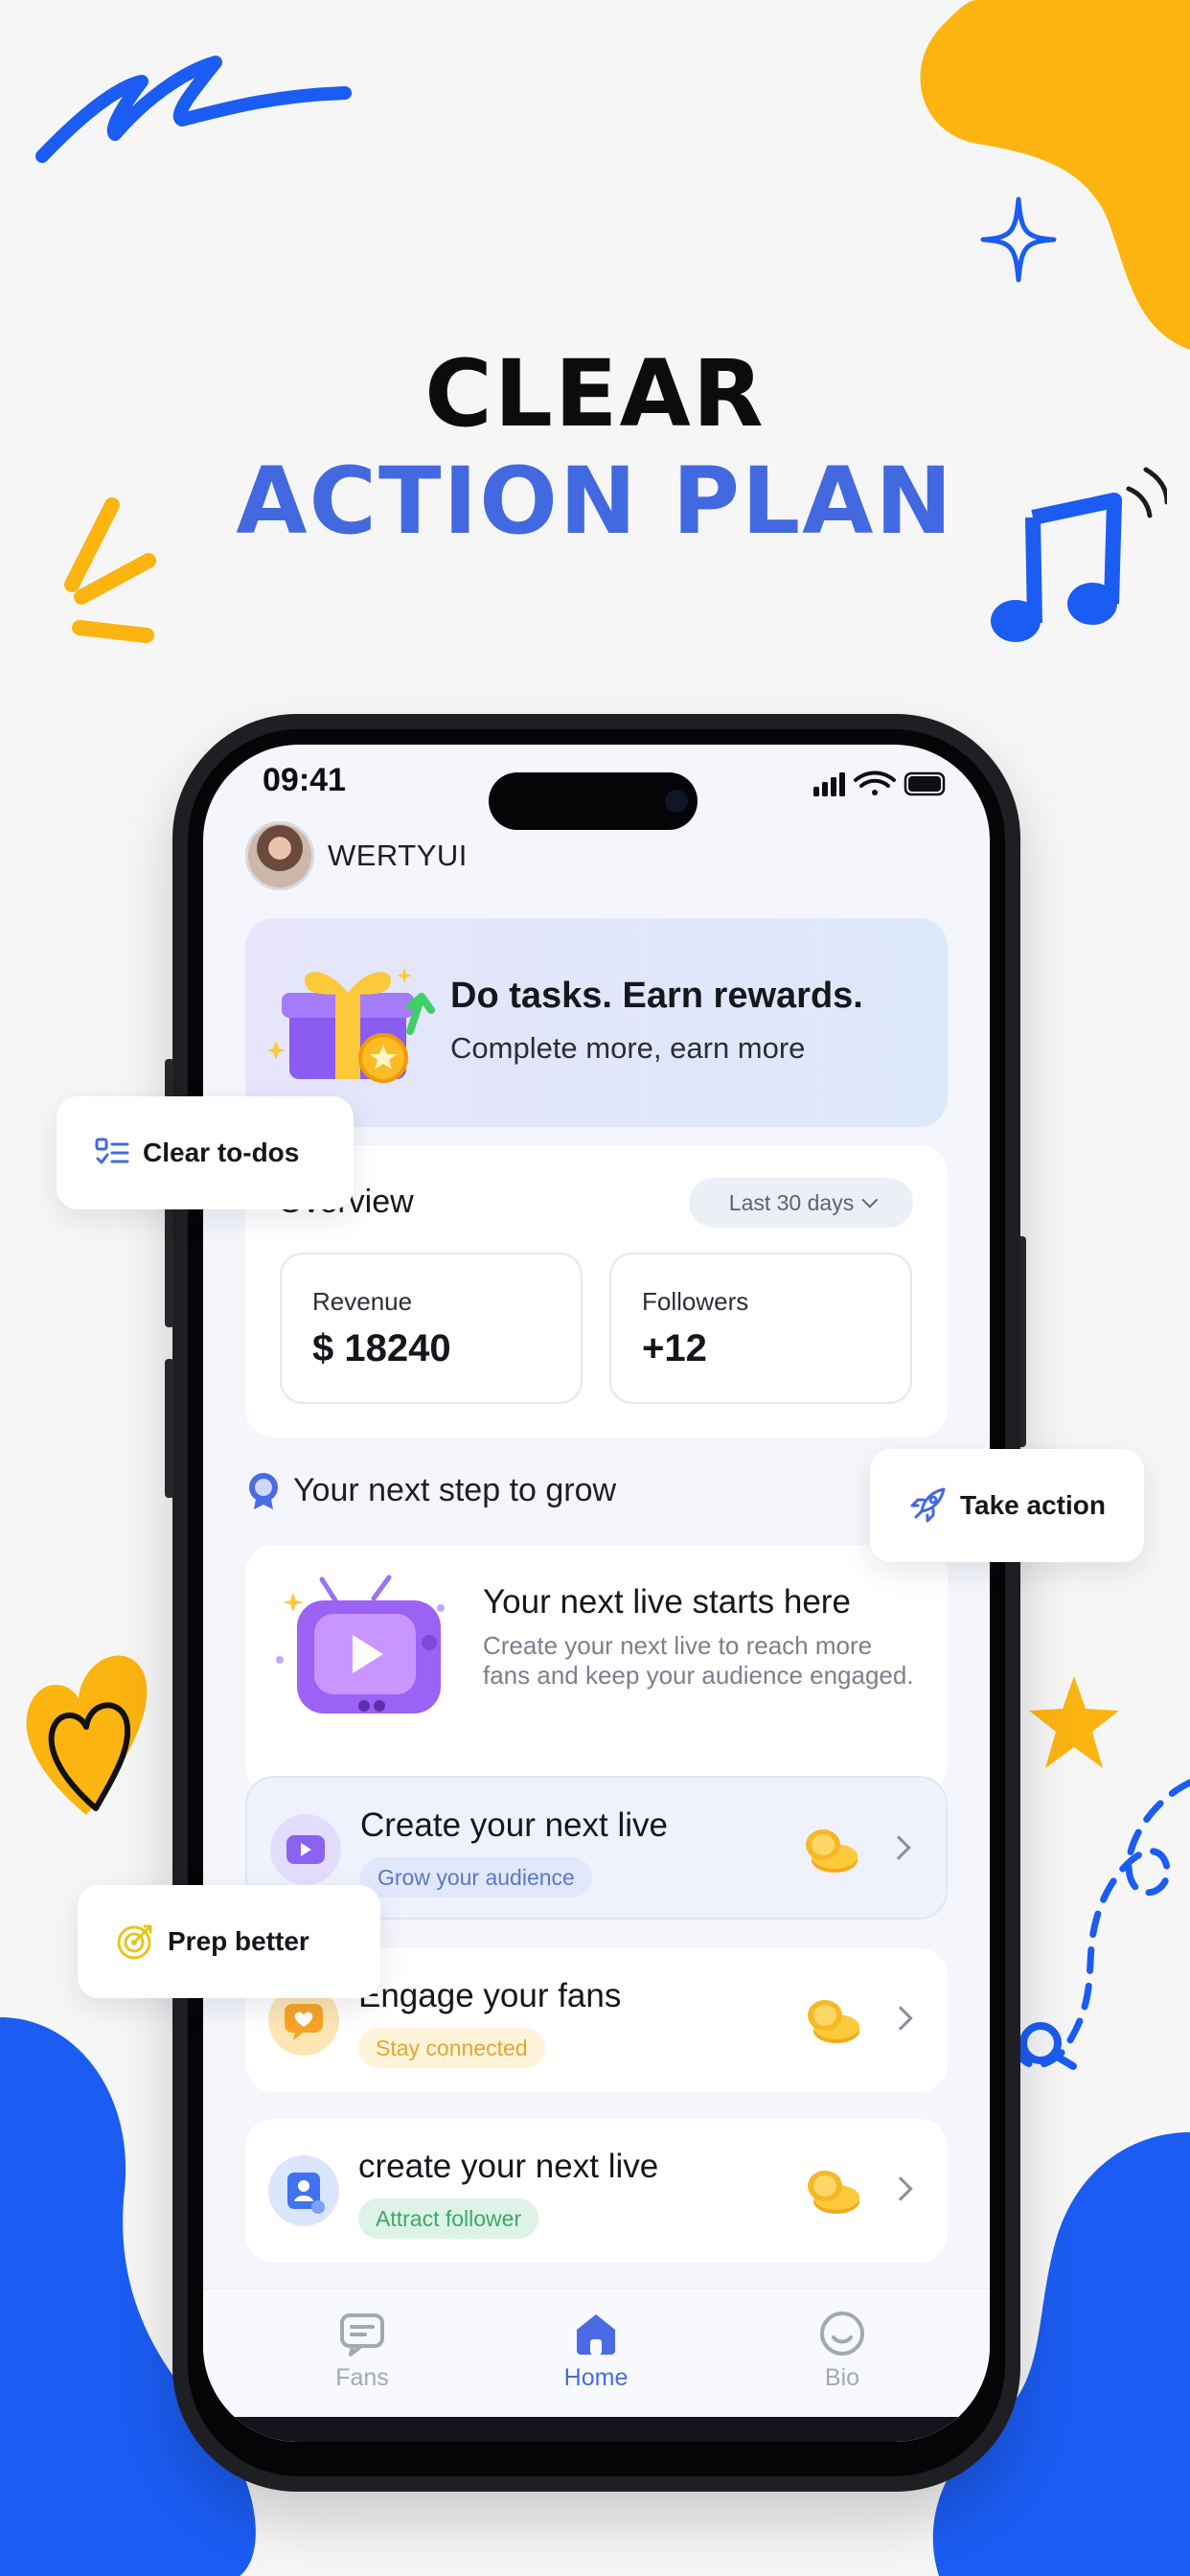  What do you see at coordinates (351, 1025) in the screenshot?
I see `gift-icon` at bounding box center [351, 1025].